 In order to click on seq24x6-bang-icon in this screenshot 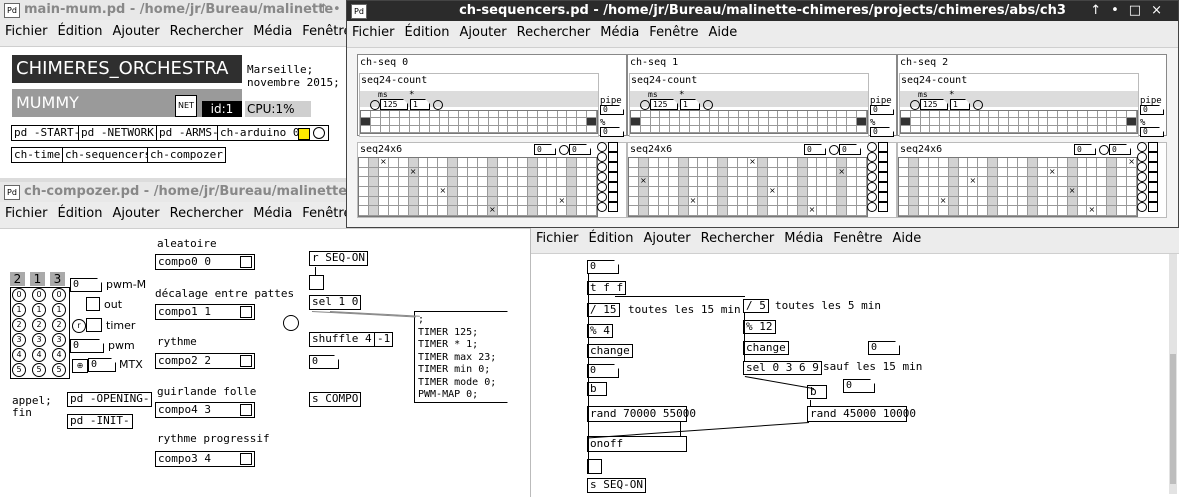, I will do `click(564, 150)`.